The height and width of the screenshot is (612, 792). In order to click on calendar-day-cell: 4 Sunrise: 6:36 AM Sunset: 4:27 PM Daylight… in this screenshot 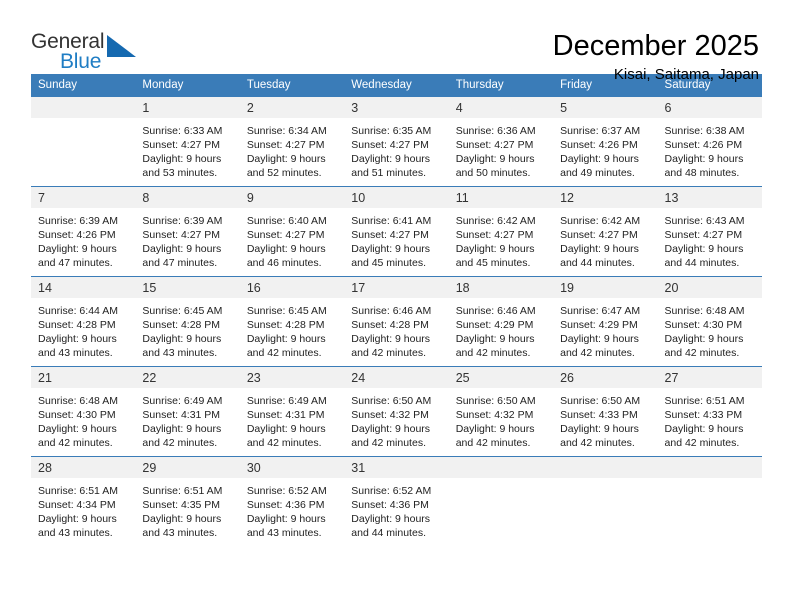, I will do `click(501, 141)`.